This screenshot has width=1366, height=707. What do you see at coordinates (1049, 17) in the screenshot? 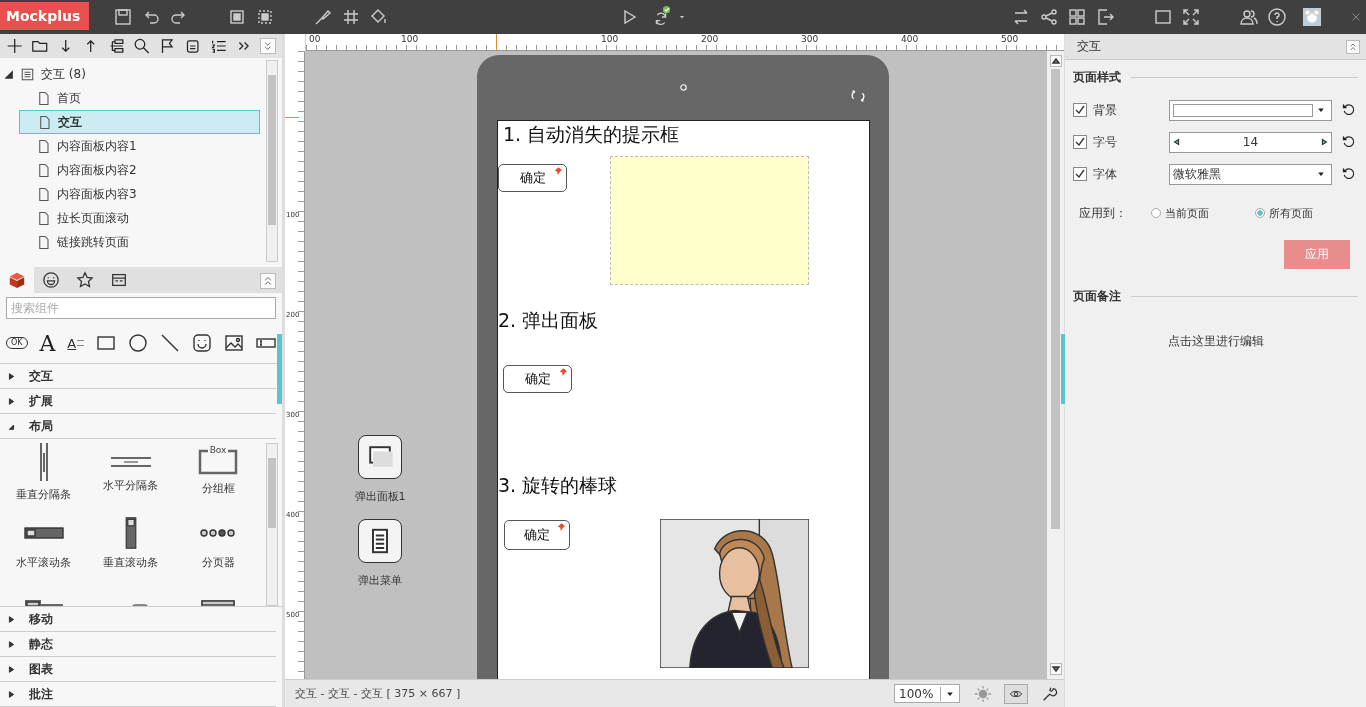
I see `share-icon` at bounding box center [1049, 17].